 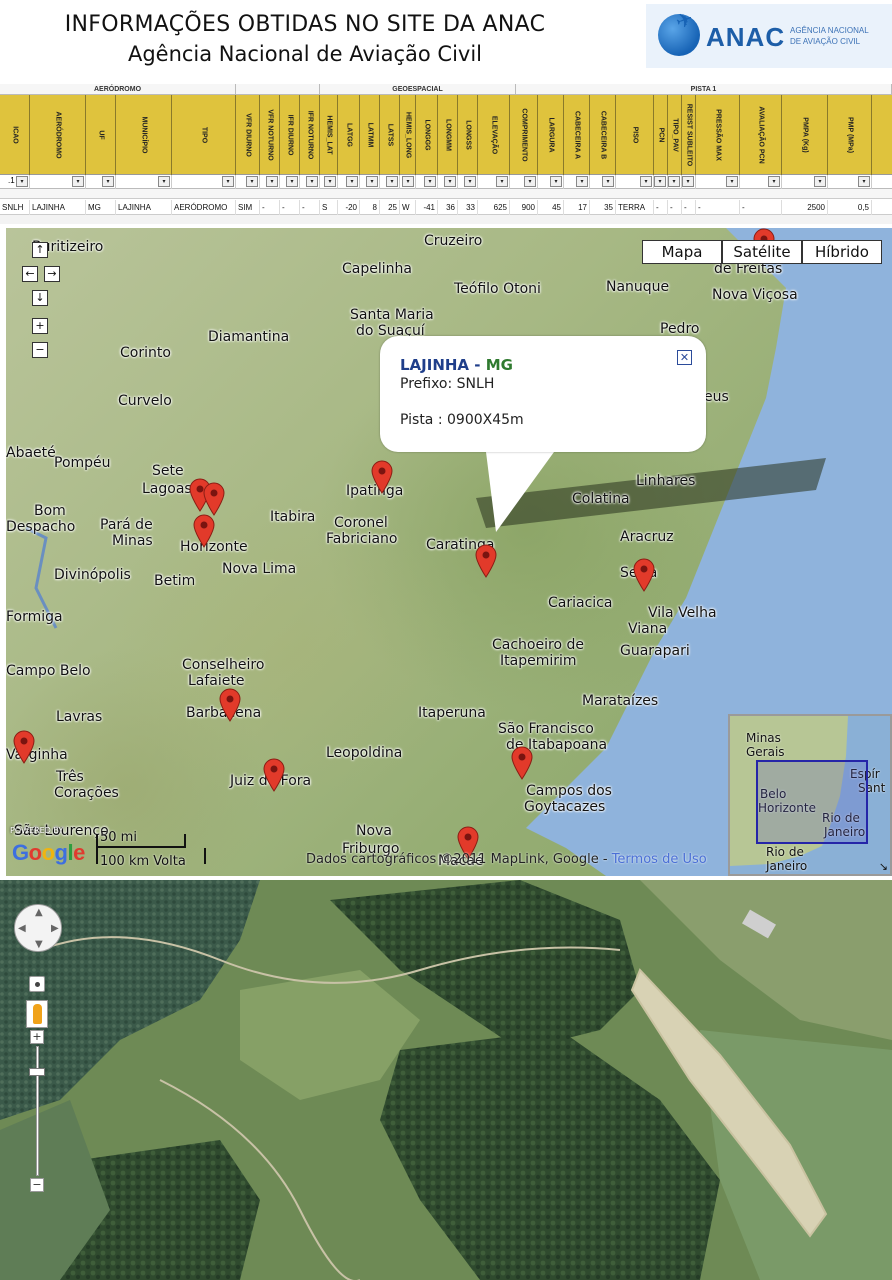 I want to click on column-header: PMPA (Kg), so click(x=805, y=135).